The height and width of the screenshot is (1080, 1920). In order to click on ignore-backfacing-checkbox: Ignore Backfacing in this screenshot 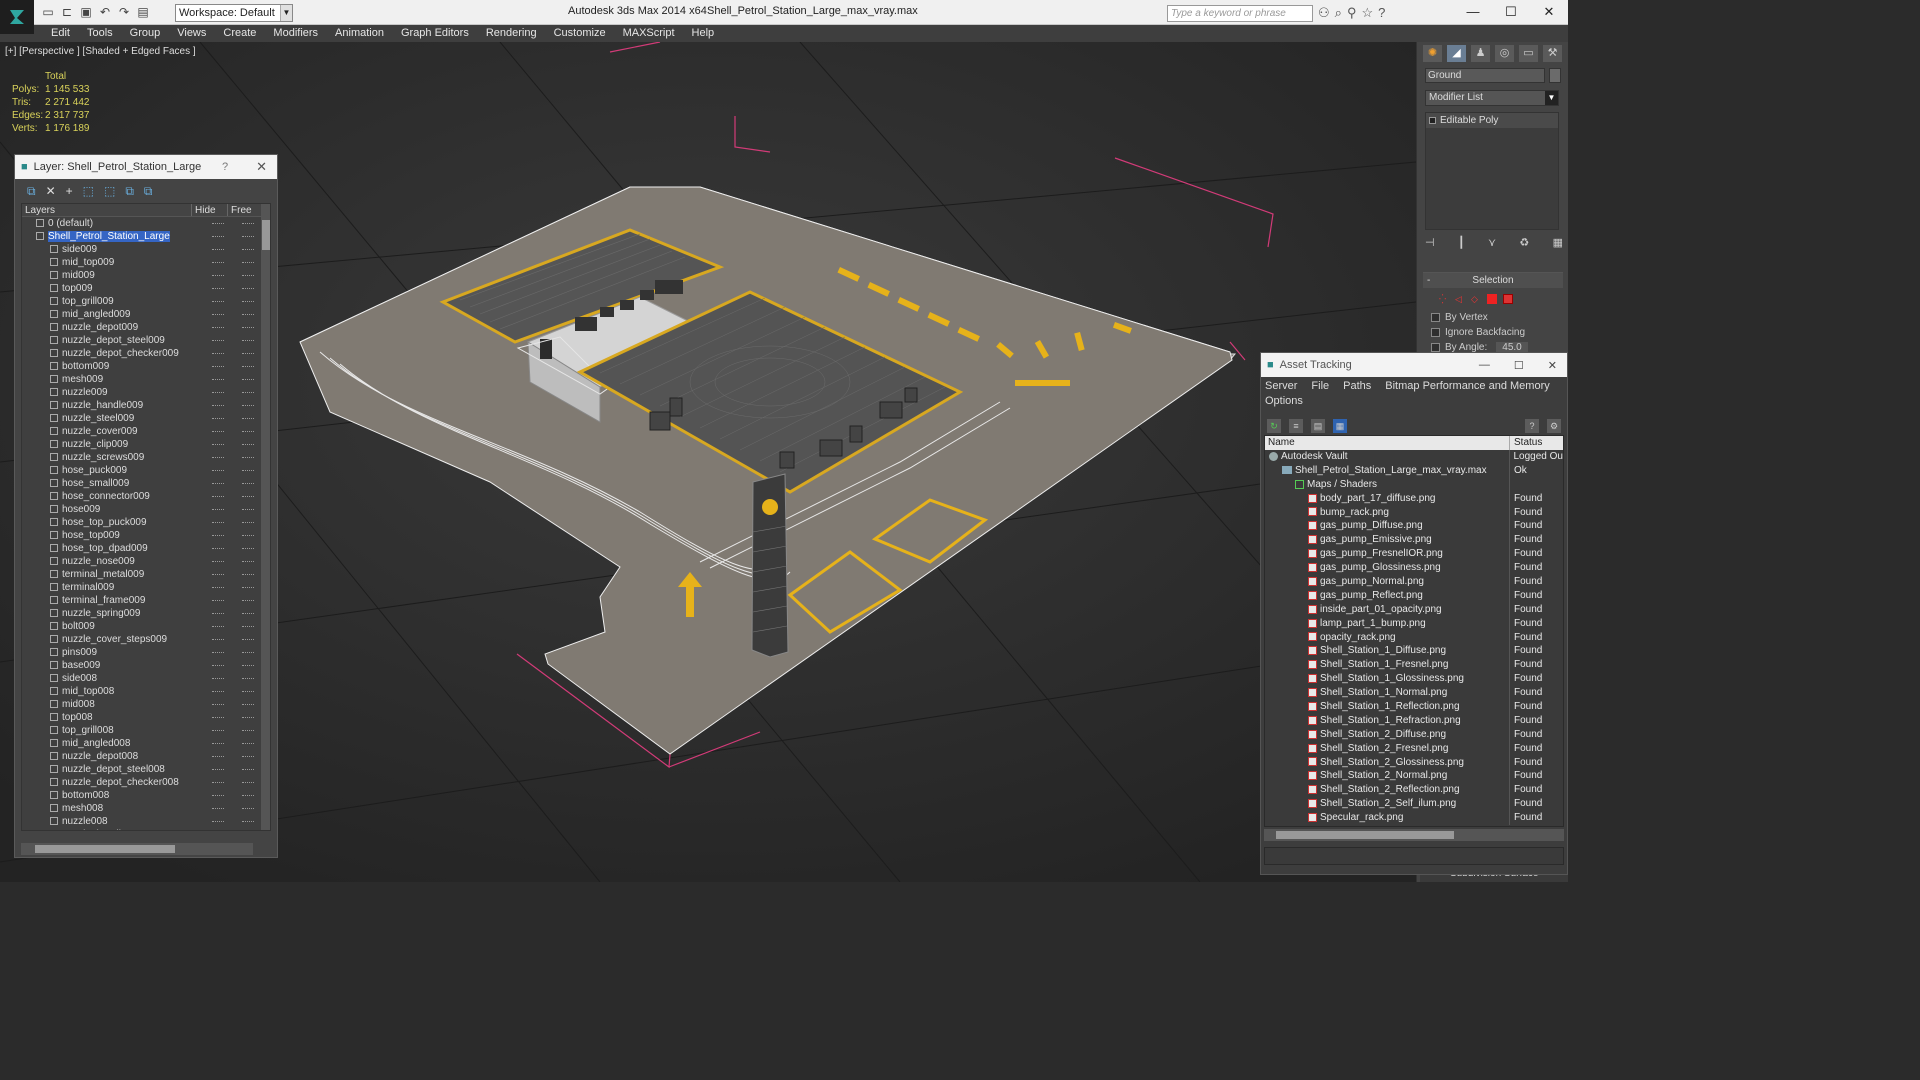, I will do `click(1493, 332)`.